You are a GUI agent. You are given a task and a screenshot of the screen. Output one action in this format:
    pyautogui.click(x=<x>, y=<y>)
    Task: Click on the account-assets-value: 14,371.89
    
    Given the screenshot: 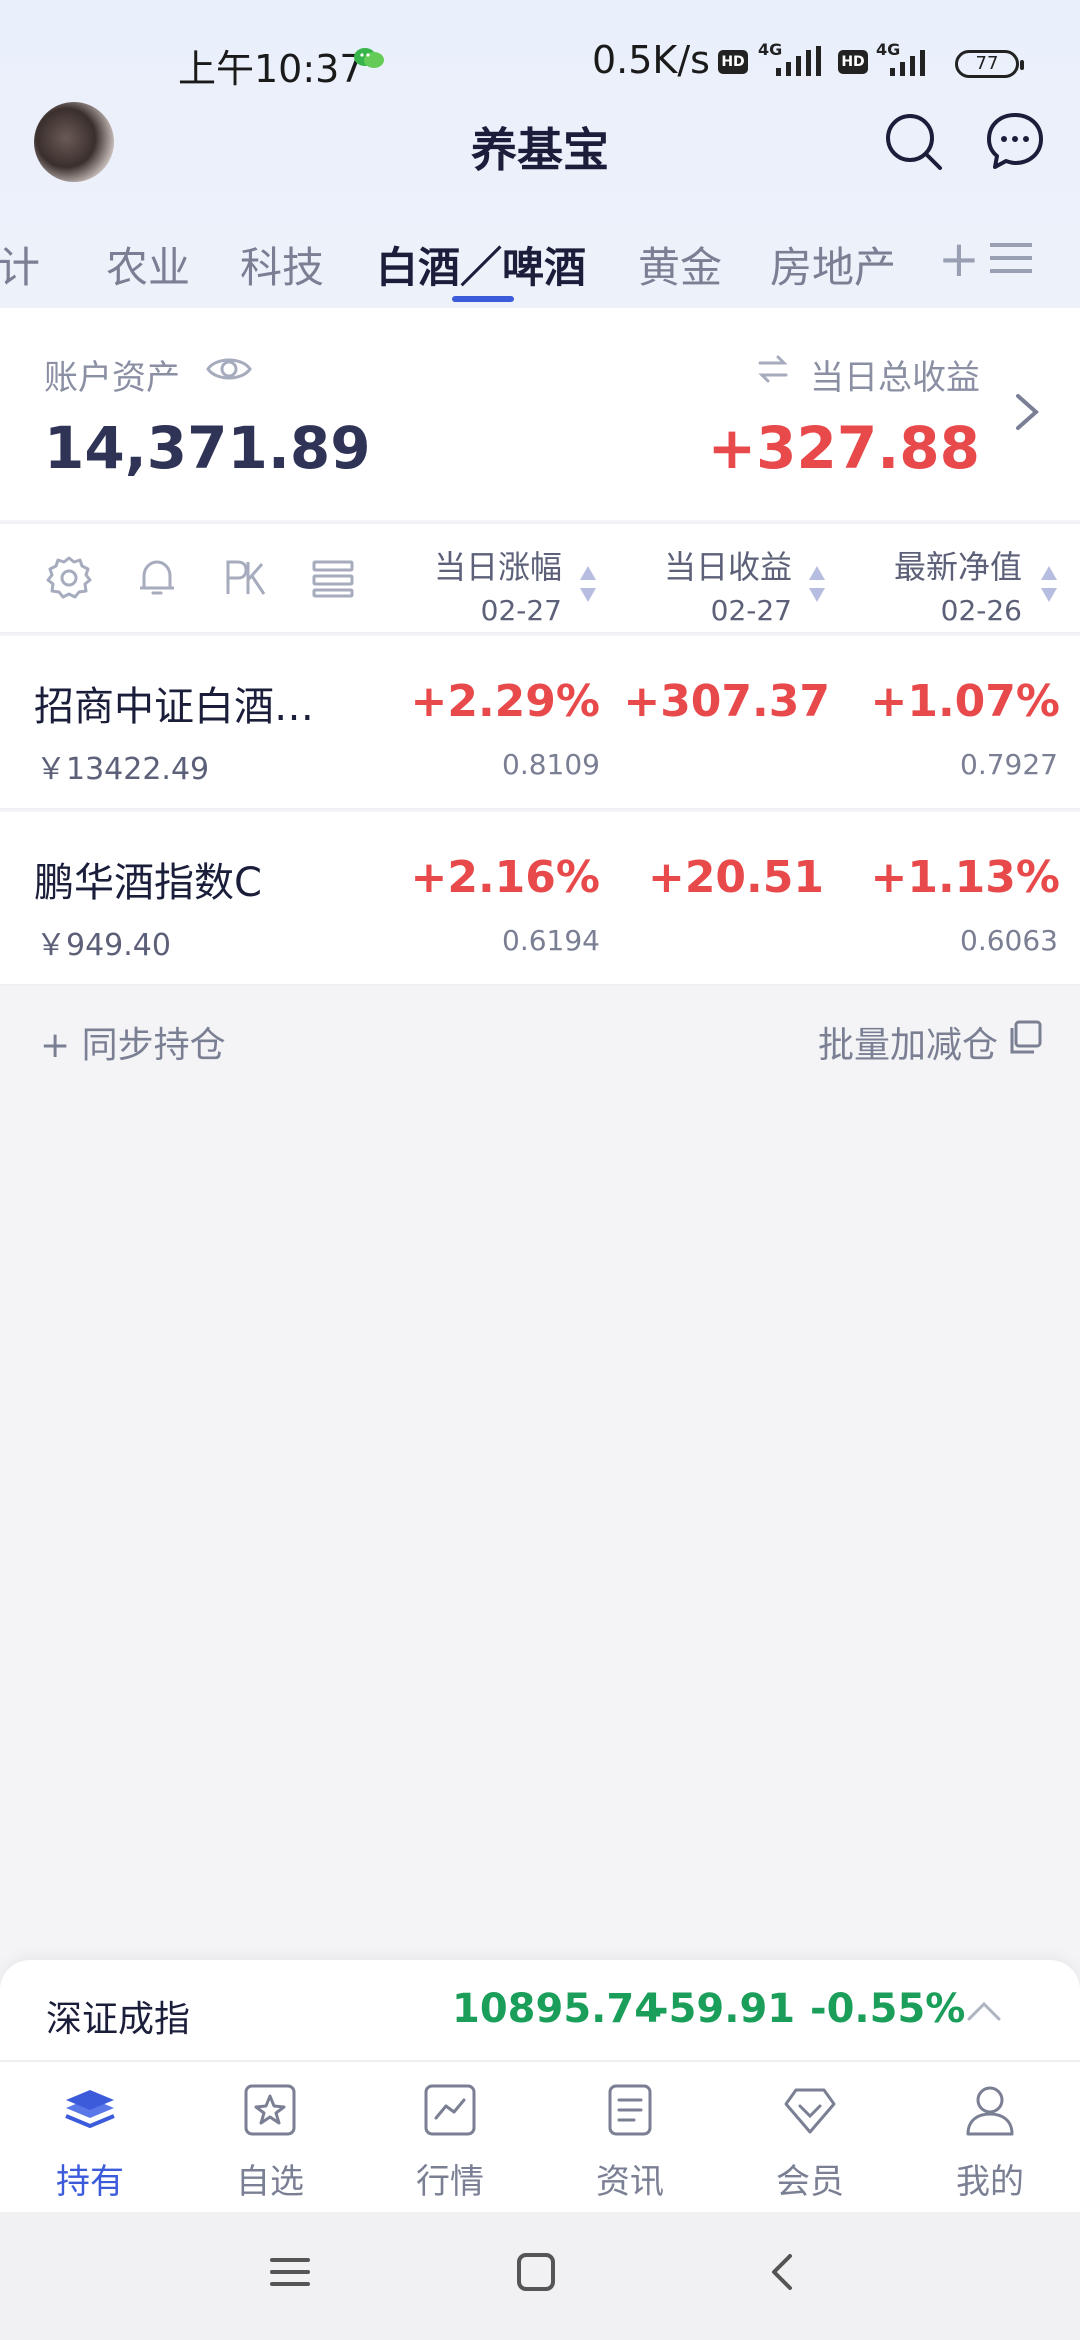 What is the action you would take?
    pyautogui.click(x=207, y=448)
    